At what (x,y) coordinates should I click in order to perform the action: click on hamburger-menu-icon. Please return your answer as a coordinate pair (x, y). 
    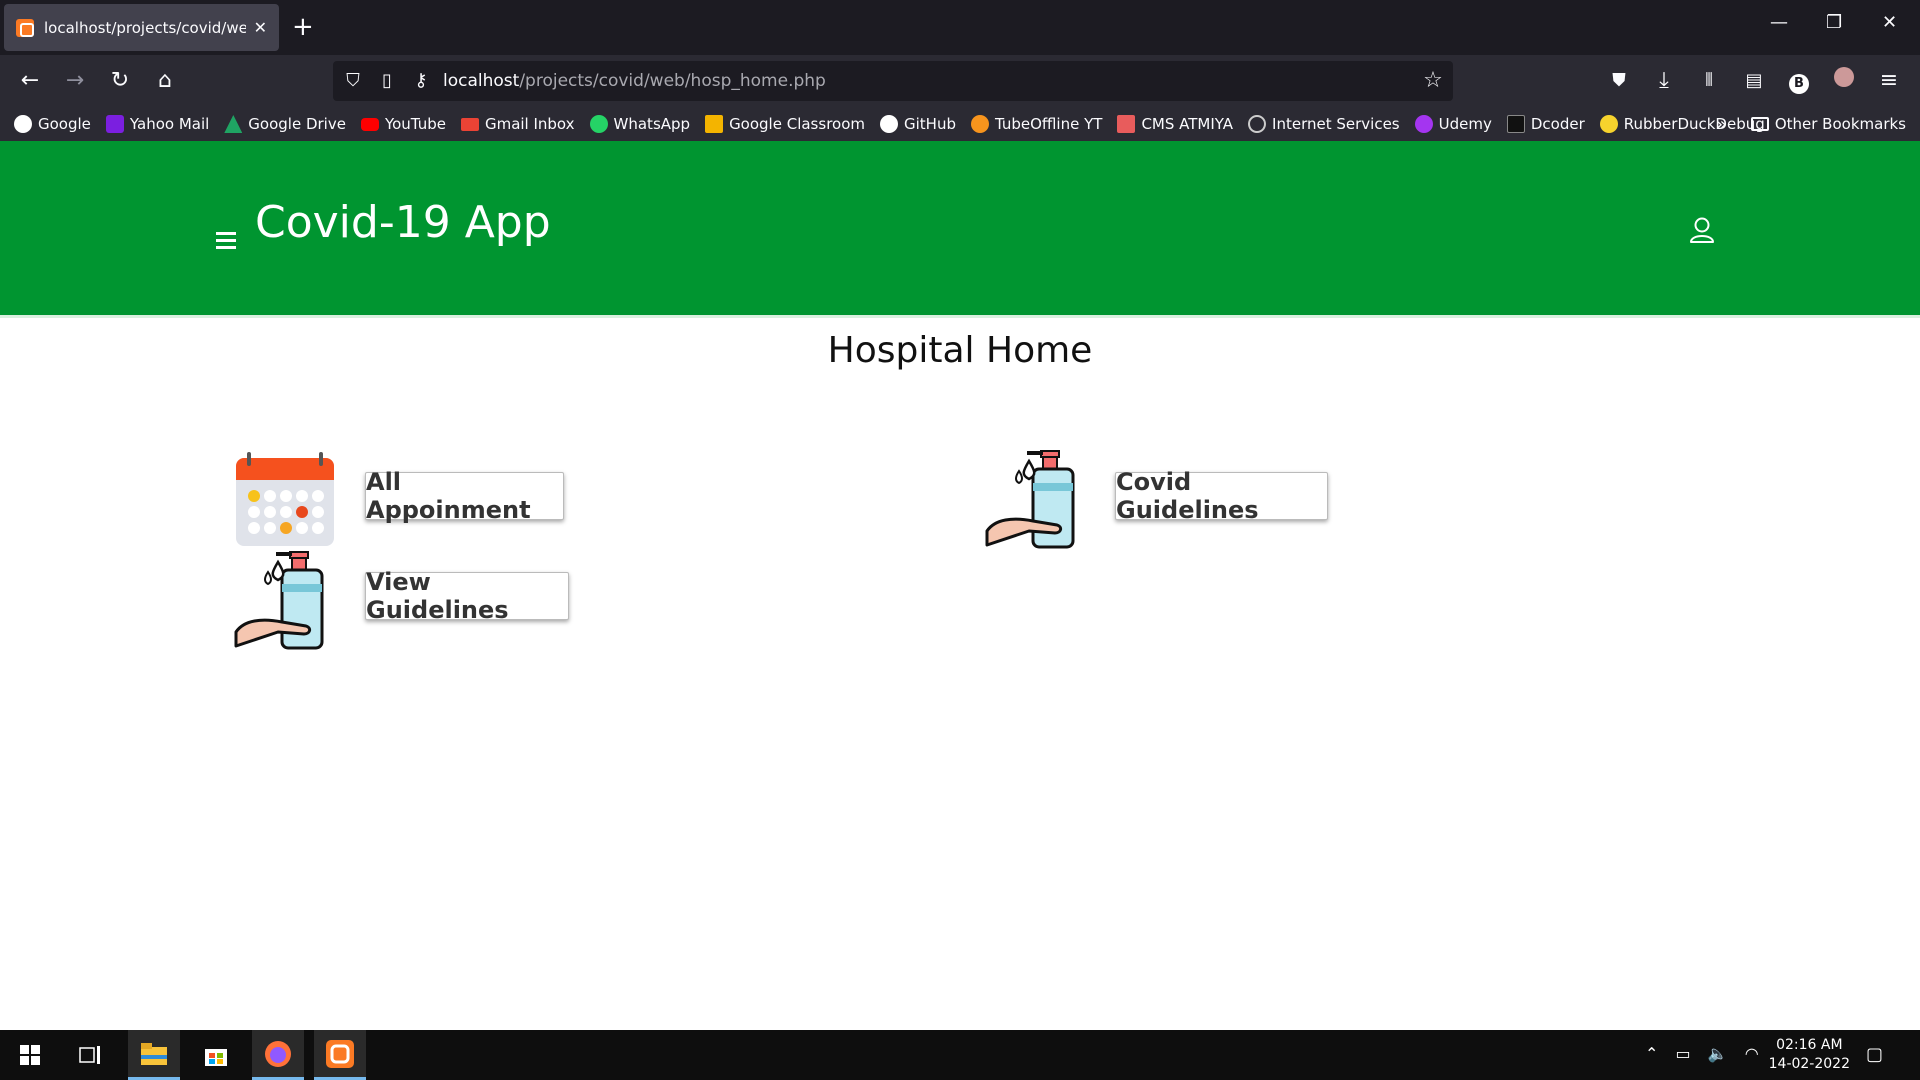
    Looking at the image, I should click on (226, 242).